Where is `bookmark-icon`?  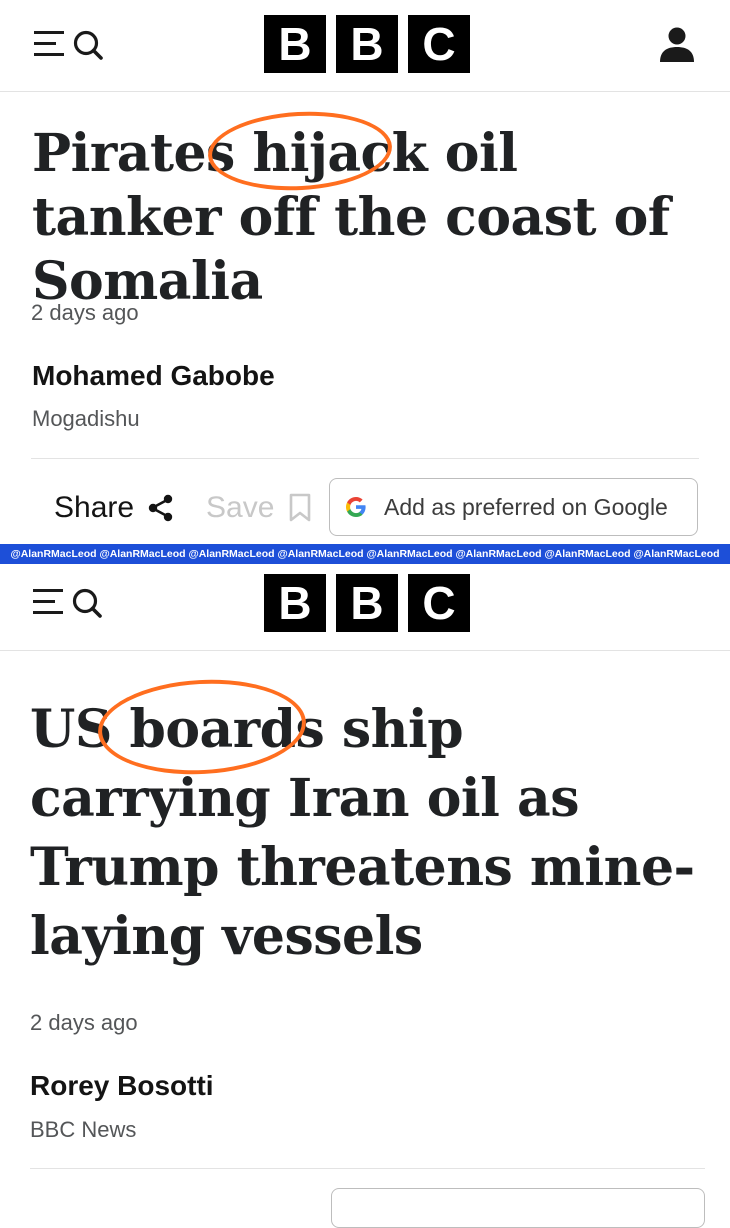
bookmark-icon is located at coordinates (300, 507).